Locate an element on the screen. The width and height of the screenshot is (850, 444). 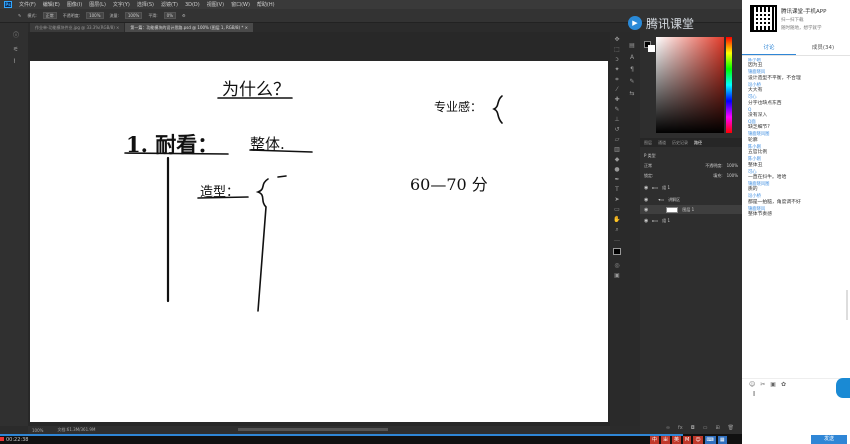
blend-mode-select: 正常 is located at coordinates (648, 166).